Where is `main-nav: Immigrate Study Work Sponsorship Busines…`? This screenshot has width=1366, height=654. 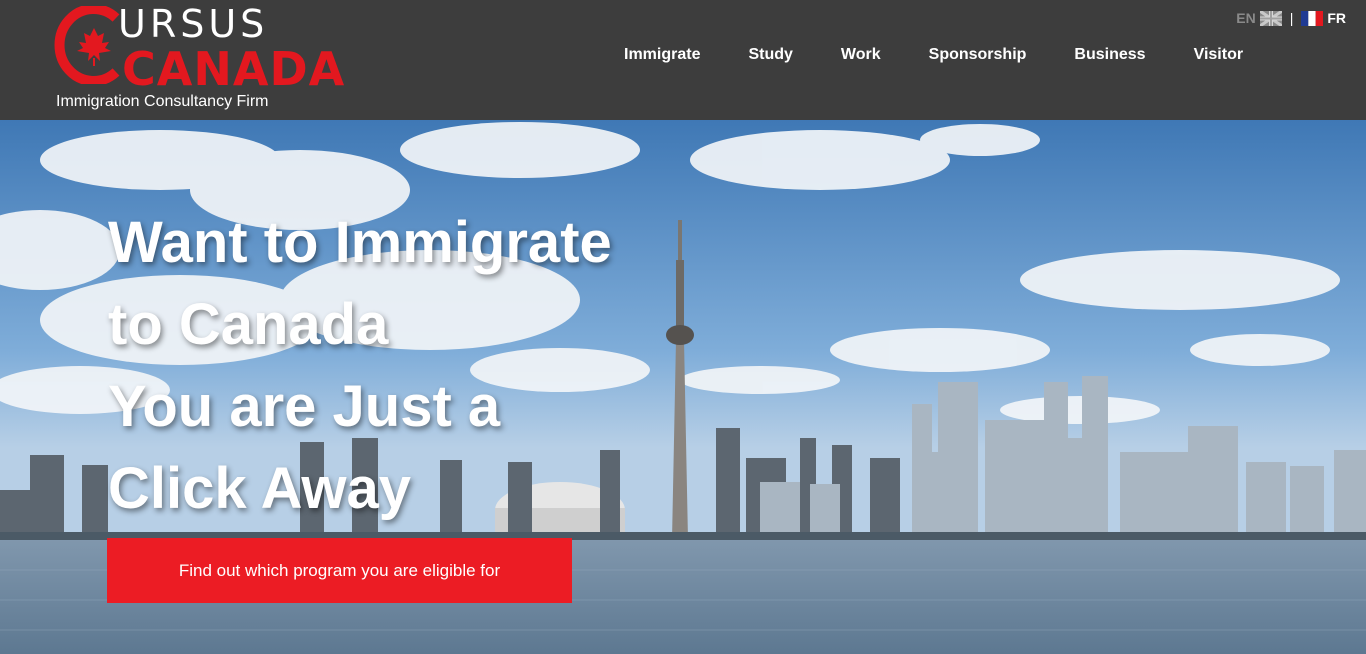
main-nav: Immigrate Study Work Sponsorship Busines… is located at coordinates (933, 55).